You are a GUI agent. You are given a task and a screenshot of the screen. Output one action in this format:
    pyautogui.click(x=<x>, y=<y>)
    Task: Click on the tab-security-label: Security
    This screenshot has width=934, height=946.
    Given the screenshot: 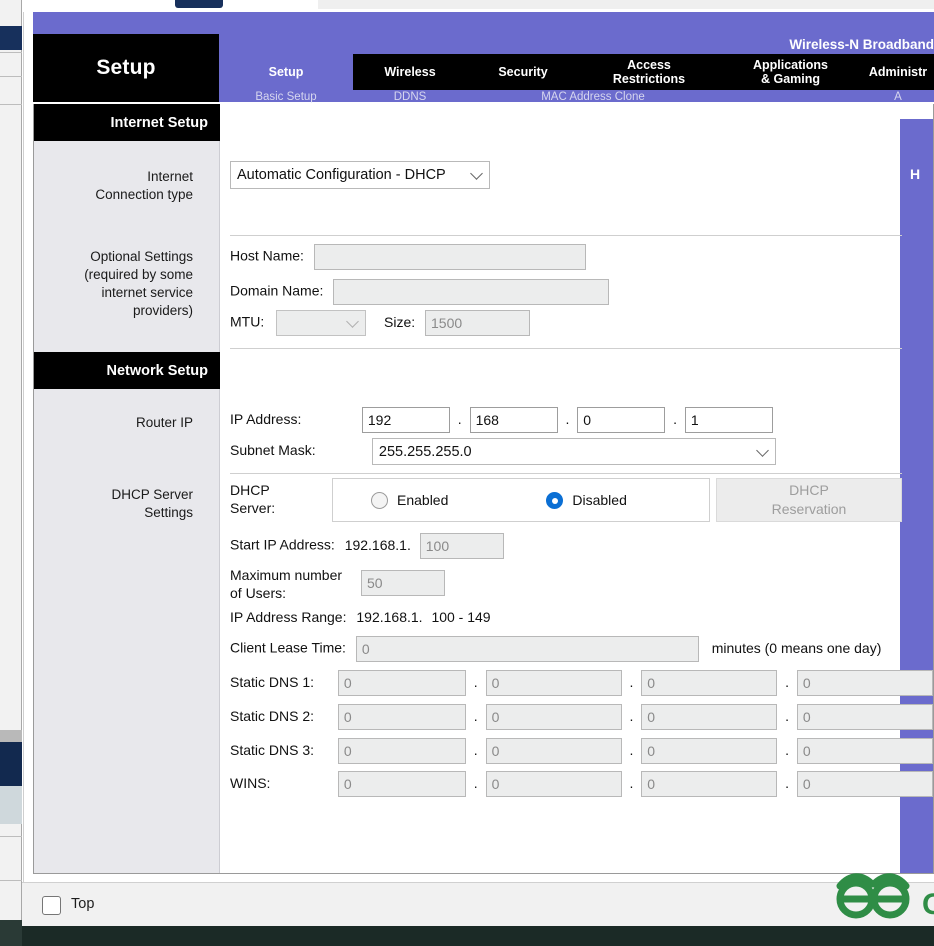 What is the action you would take?
    pyautogui.click(x=523, y=72)
    